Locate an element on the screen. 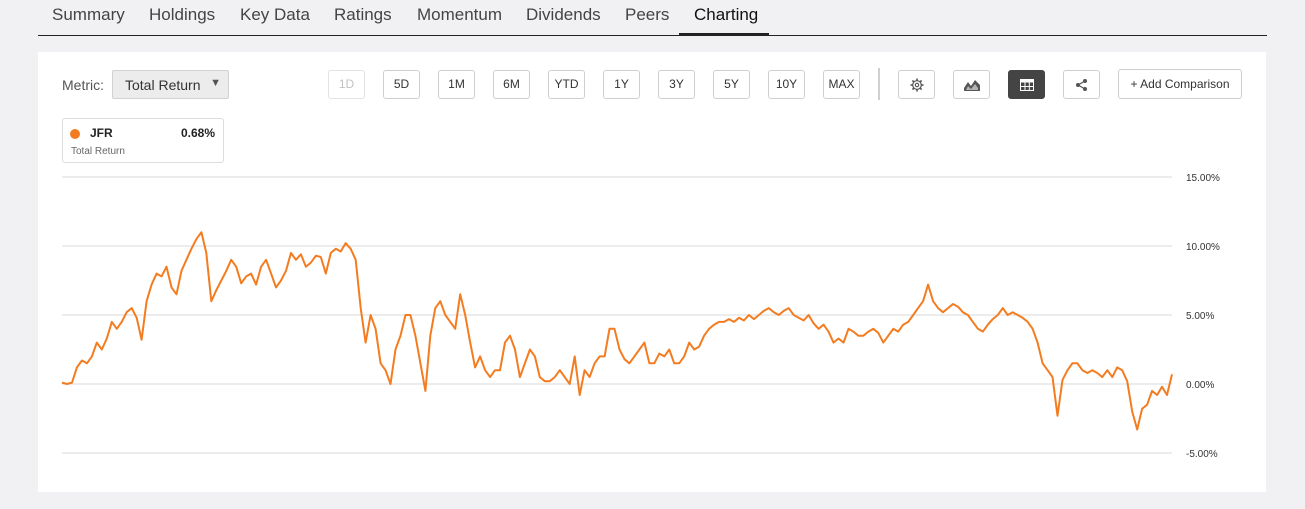 The image size is (1305, 509). y-tick-label: 10.00% is located at coordinates (1203, 247).